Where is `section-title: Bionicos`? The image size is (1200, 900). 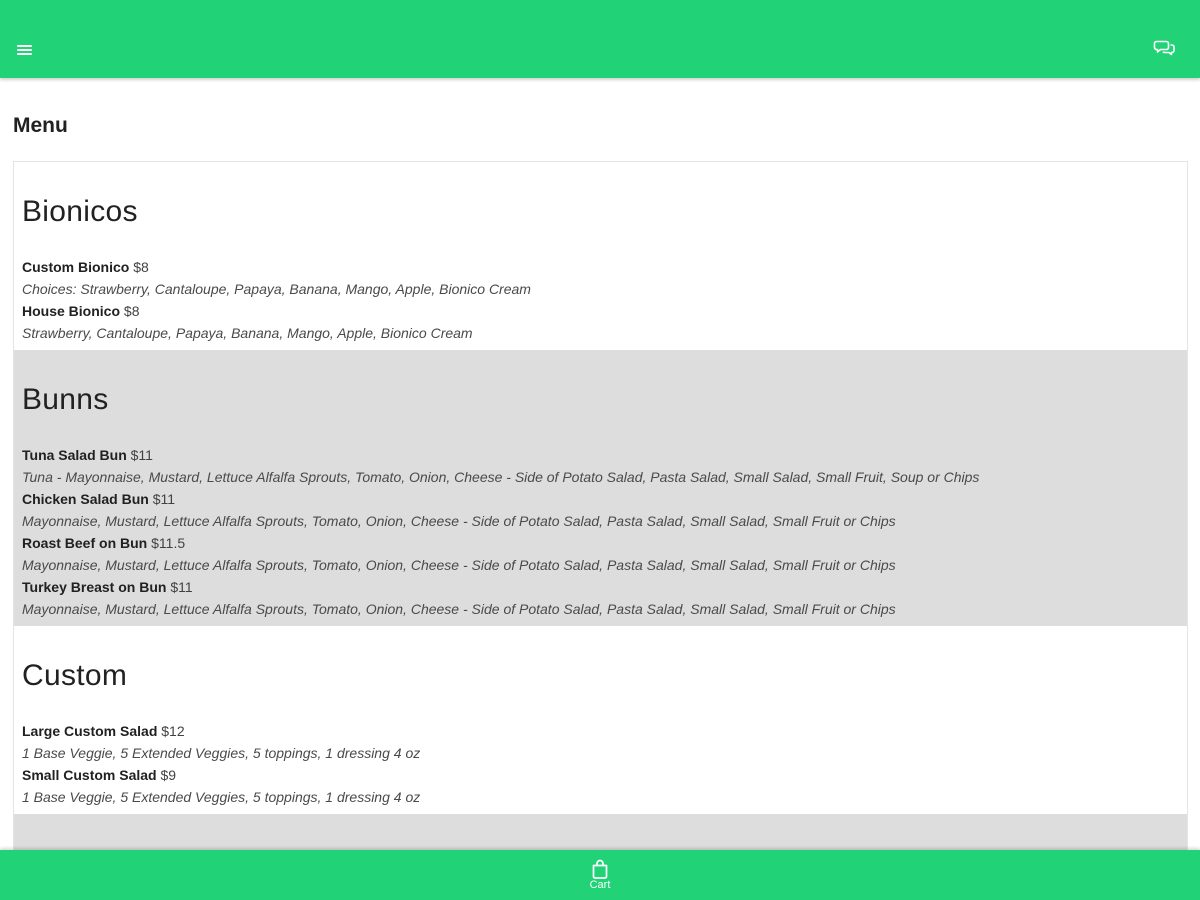
section-title: Bionicos is located at coordinates (80, 211).